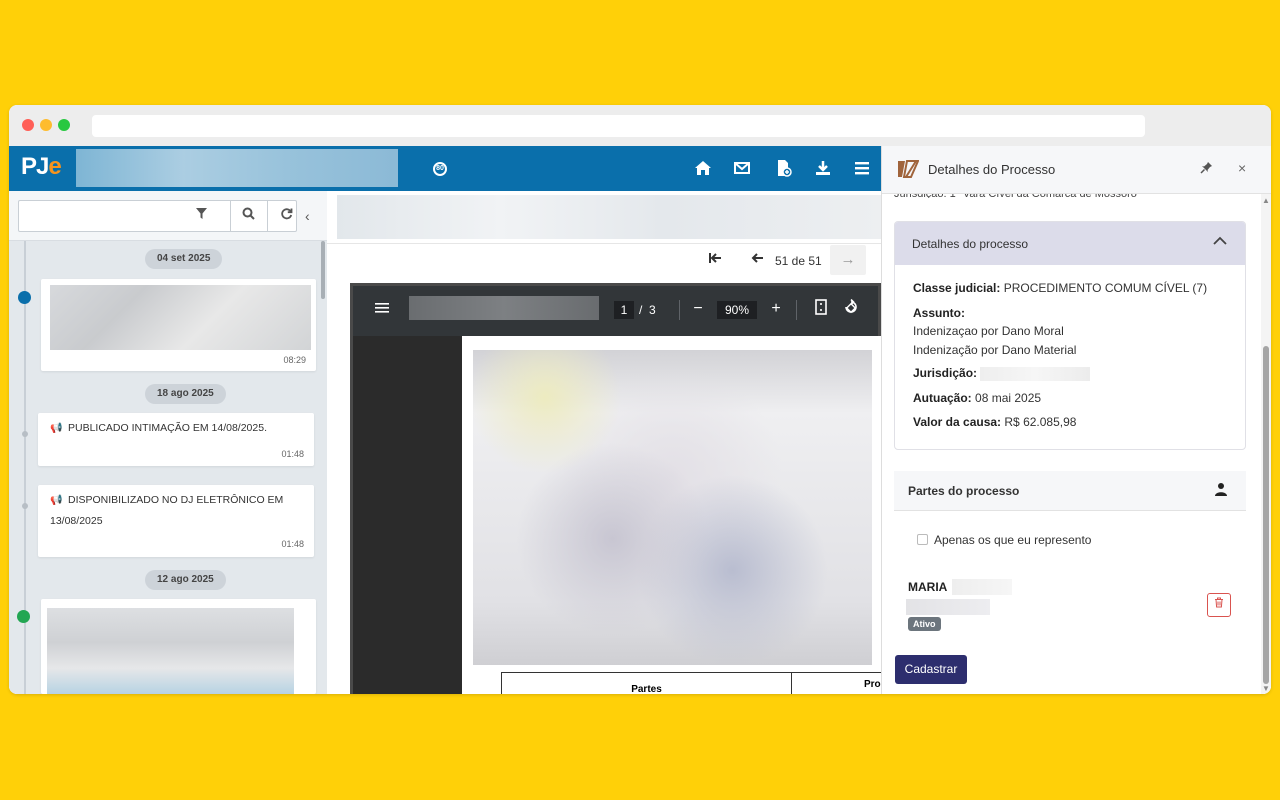 This screenshot has height=800, width=1280. What do you see at coordinates (970, 244) in the screenshot?
I see `accordion-title: Detalhes do processo` at bounding box center [970, 244].